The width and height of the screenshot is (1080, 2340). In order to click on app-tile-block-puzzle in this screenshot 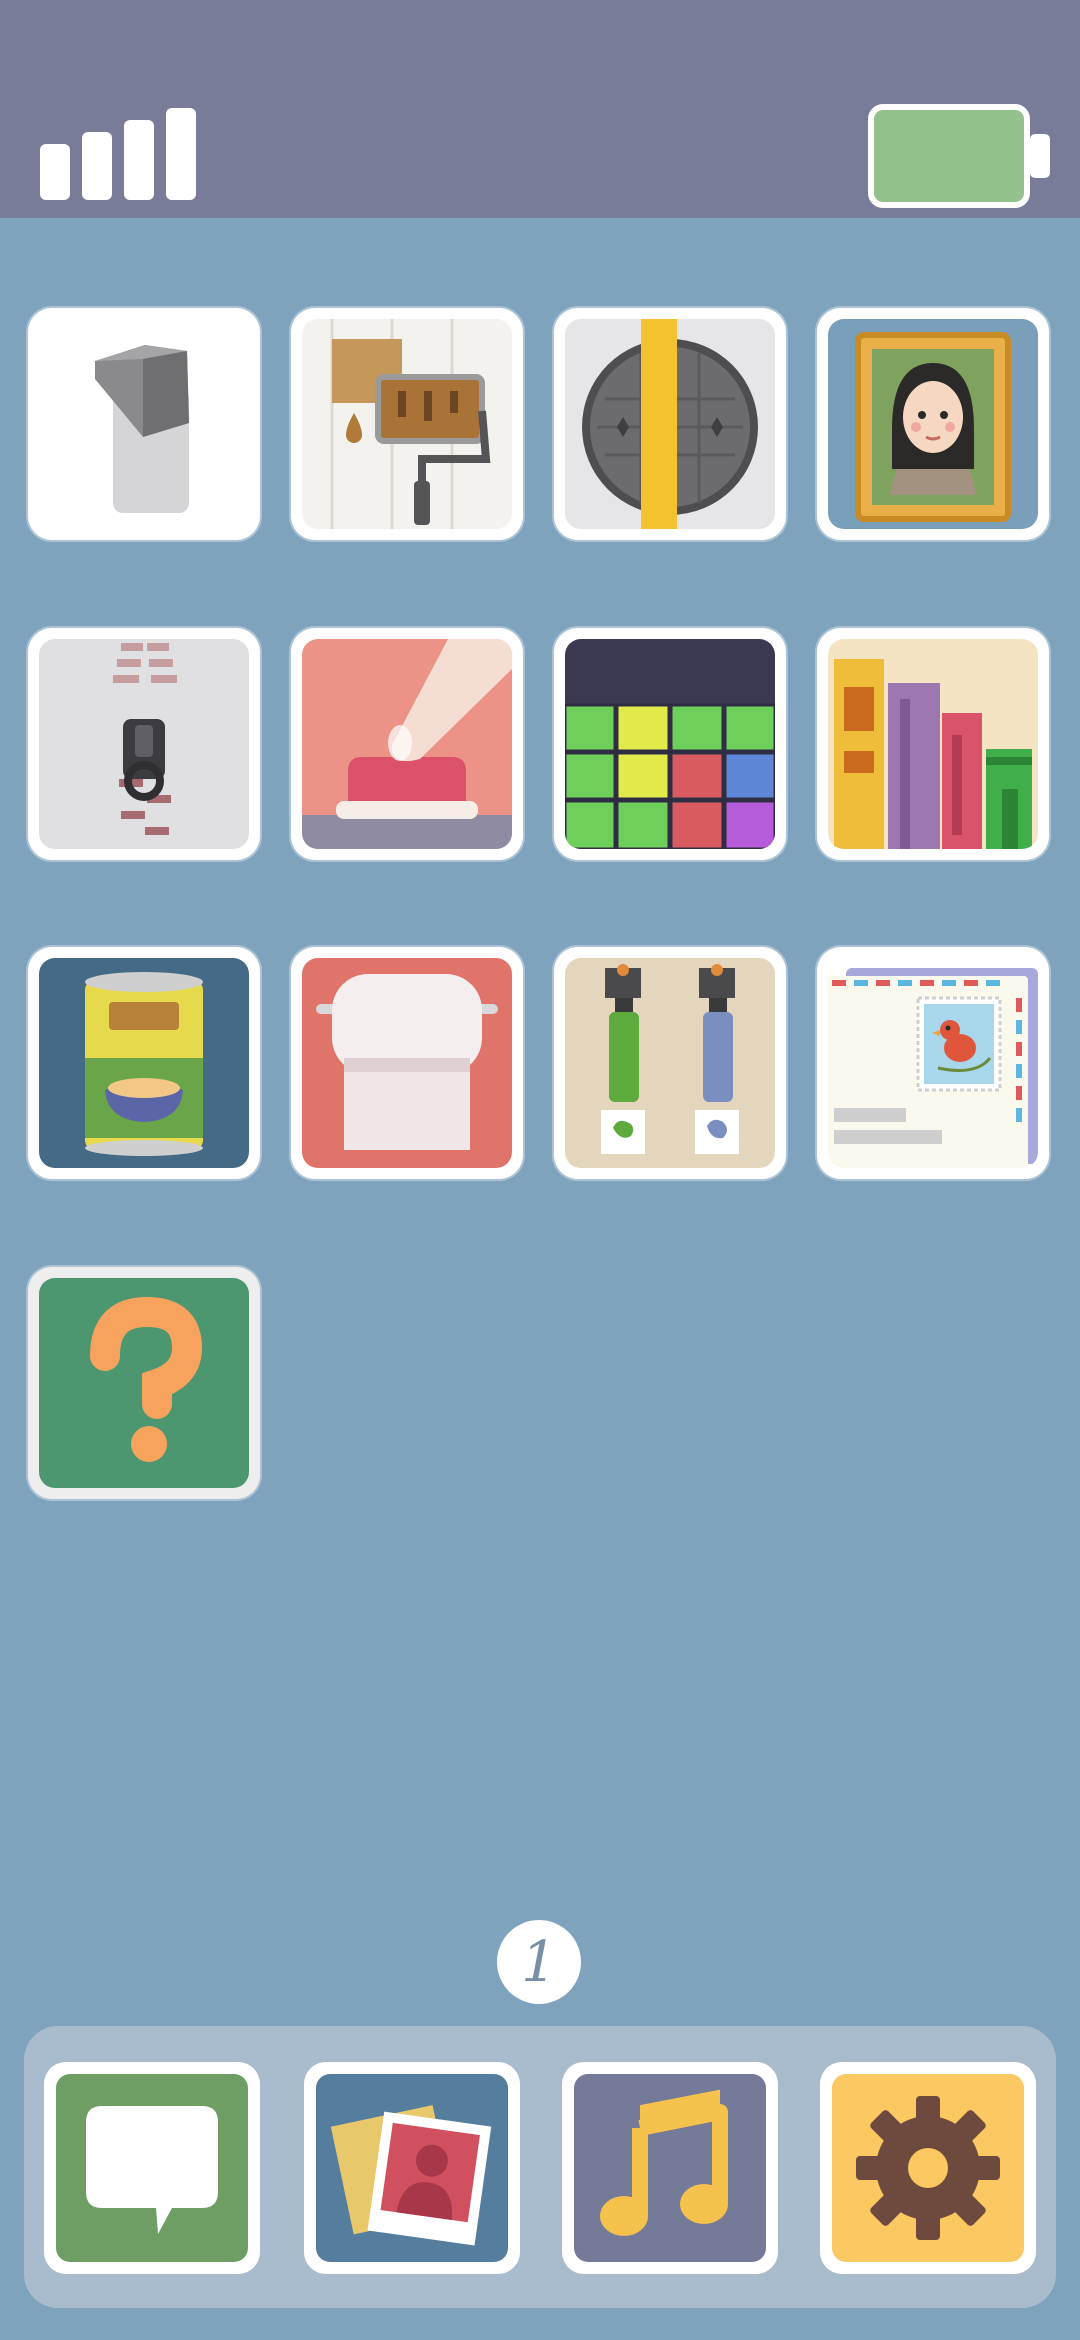, I will do `click(670, 744)`.